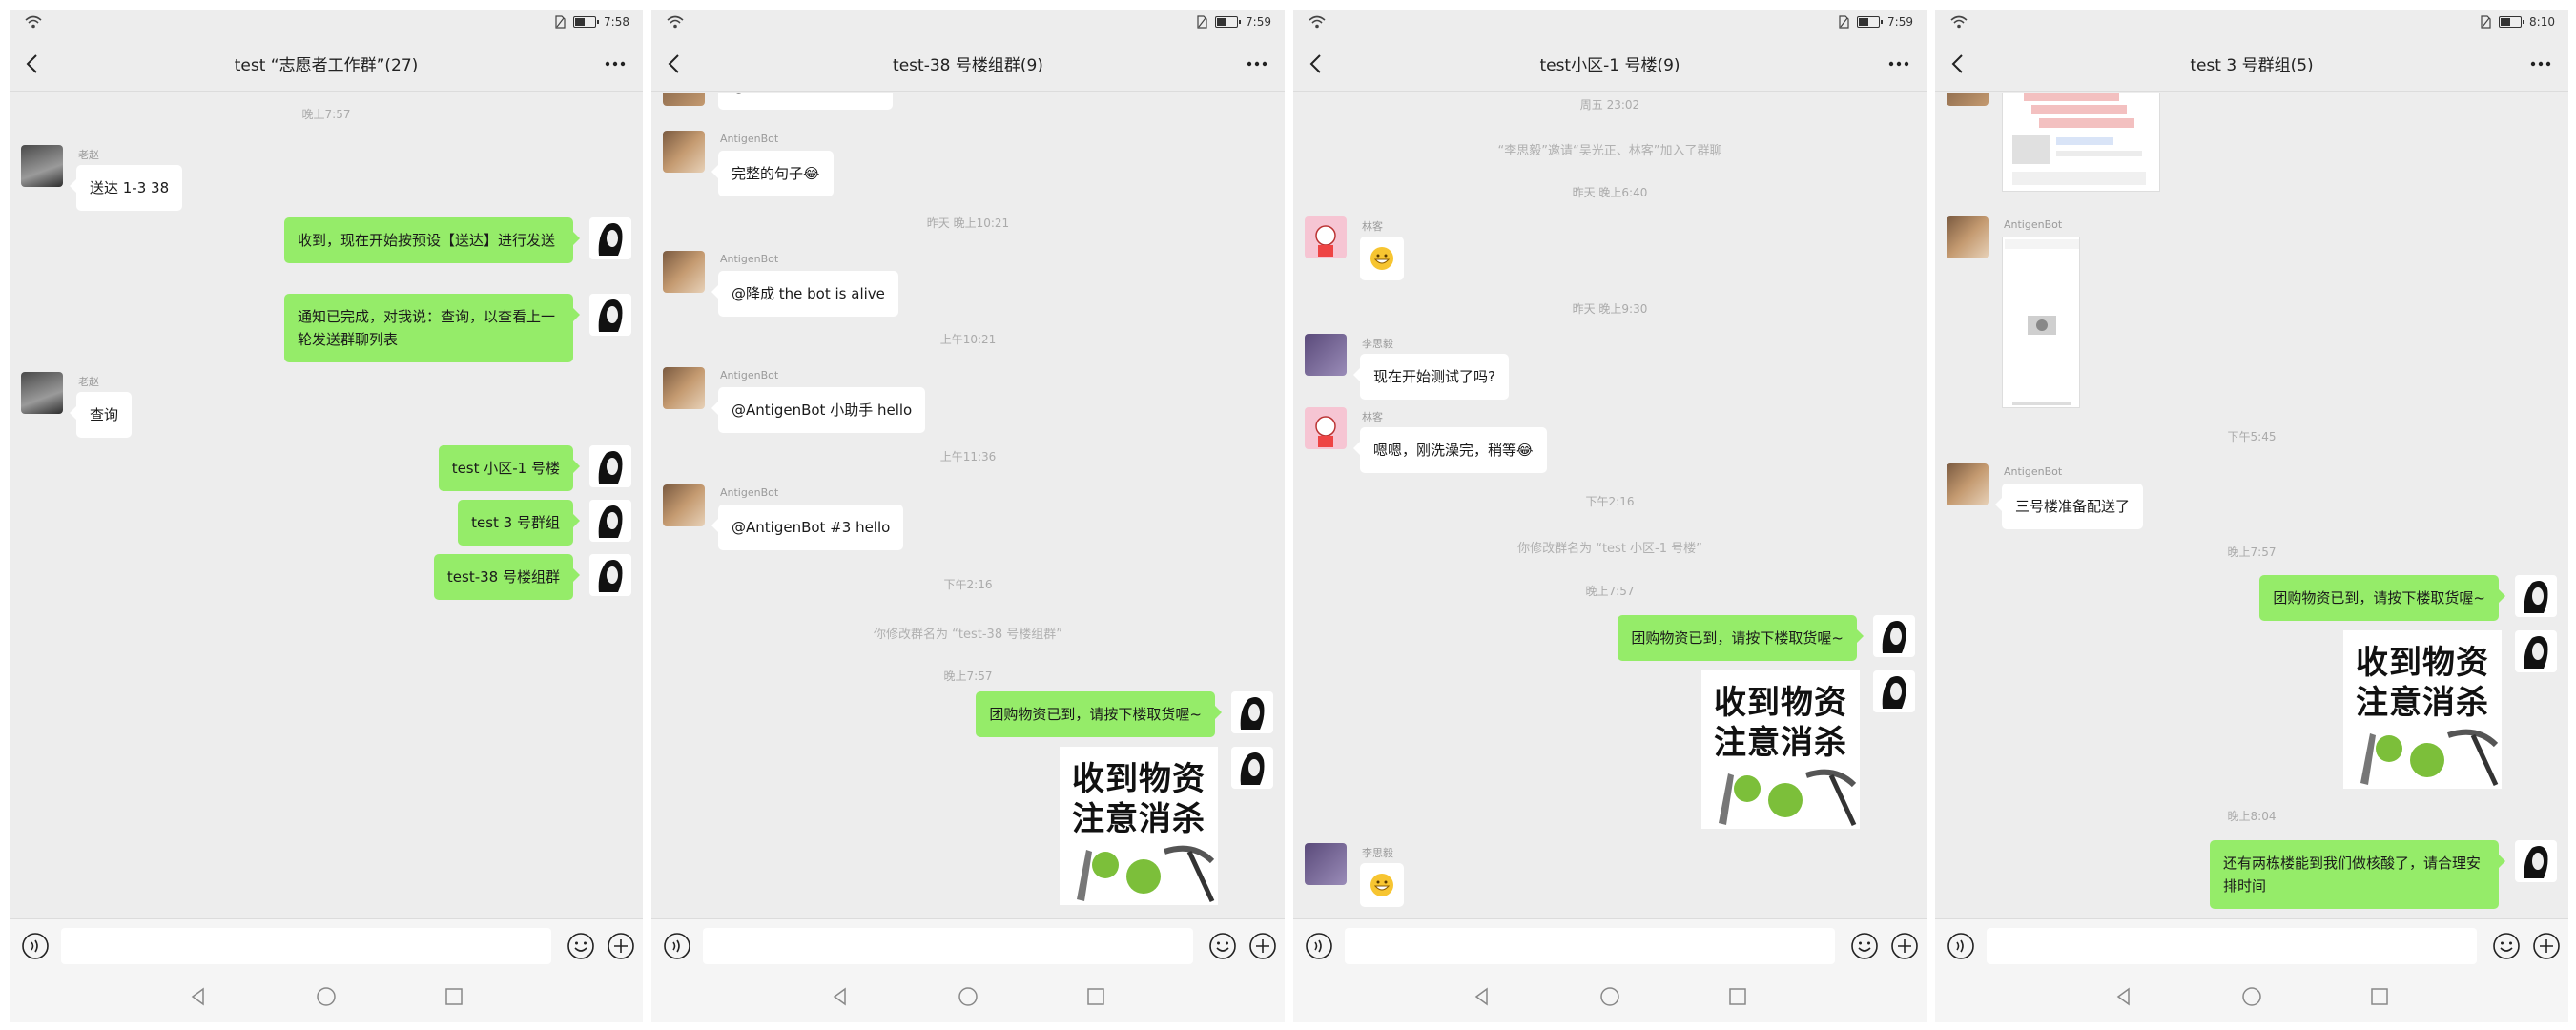 The height and width of the screenshot is (1030, 2576). Describe the element at coordinates (1431, 377) in the screenshot. I see `message-bubble: 现在开始测试了吗?` at that location.